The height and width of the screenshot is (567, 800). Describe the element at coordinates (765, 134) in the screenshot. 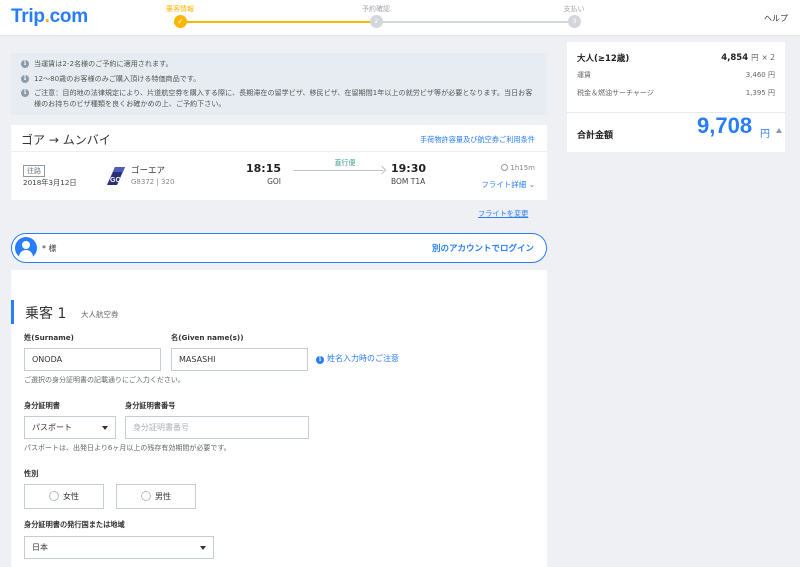

I see `total-currency: 円` at that location.